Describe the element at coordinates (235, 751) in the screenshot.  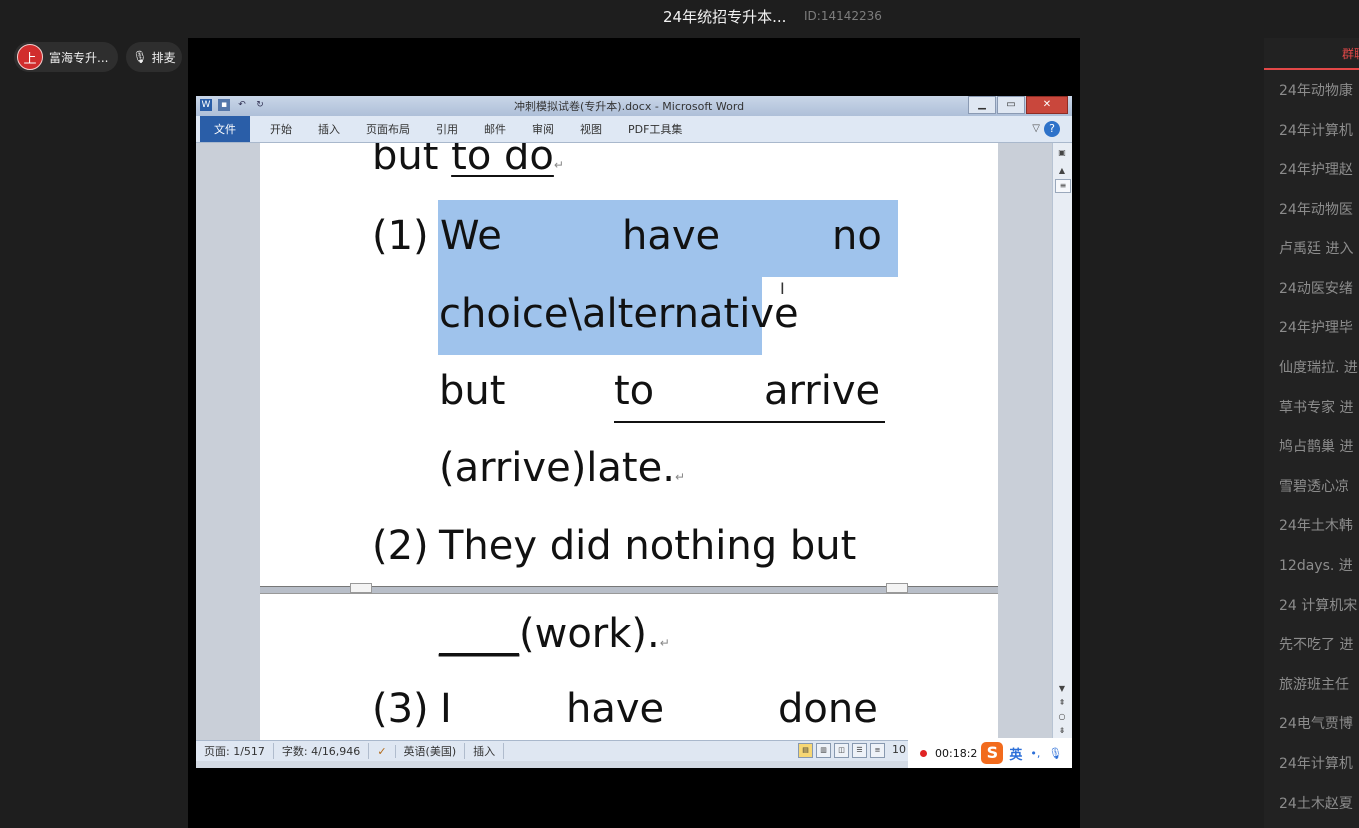
I see `page-count: 页面: 1/517` at that location.